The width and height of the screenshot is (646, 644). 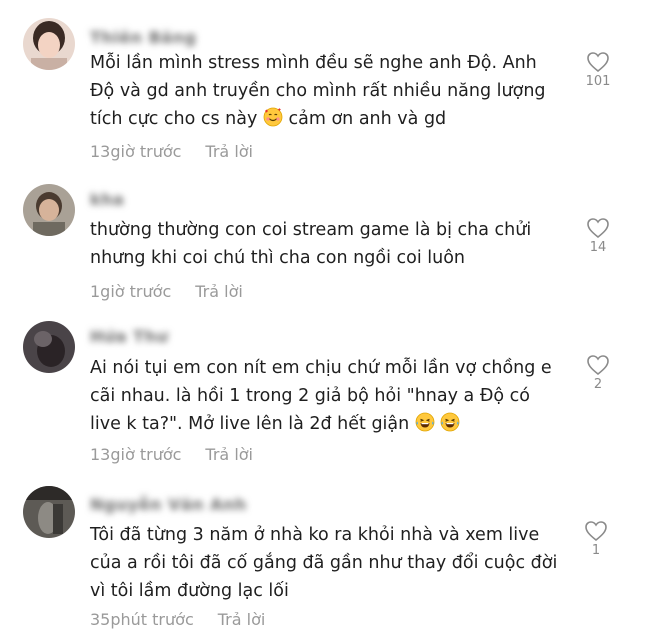 I want to click on like-button: 14, so click(x=598, y=236).